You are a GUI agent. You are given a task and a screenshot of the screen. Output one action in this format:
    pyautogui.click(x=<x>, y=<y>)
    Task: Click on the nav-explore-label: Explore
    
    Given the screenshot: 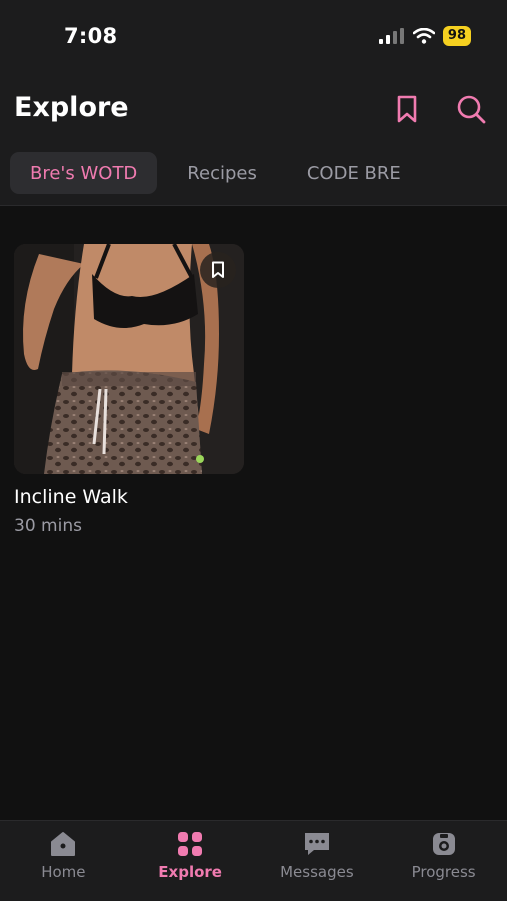 What is the action you would take?
    pyautogui.click(x=190, y=872)
    